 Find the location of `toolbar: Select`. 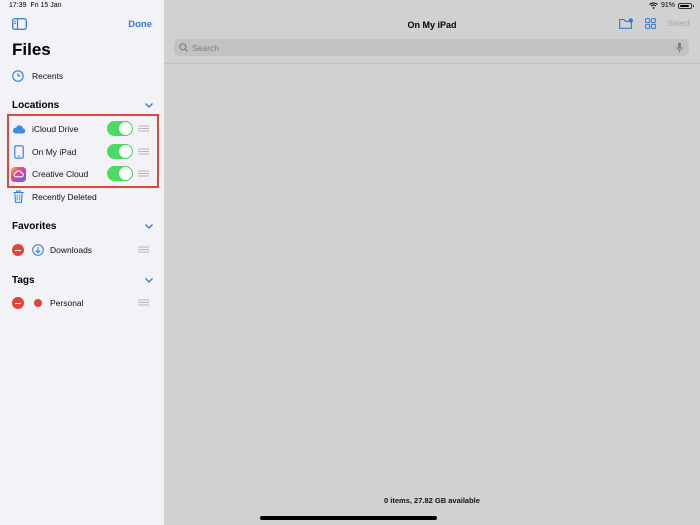

toolbar: Select is located at coordinates (654, 23).